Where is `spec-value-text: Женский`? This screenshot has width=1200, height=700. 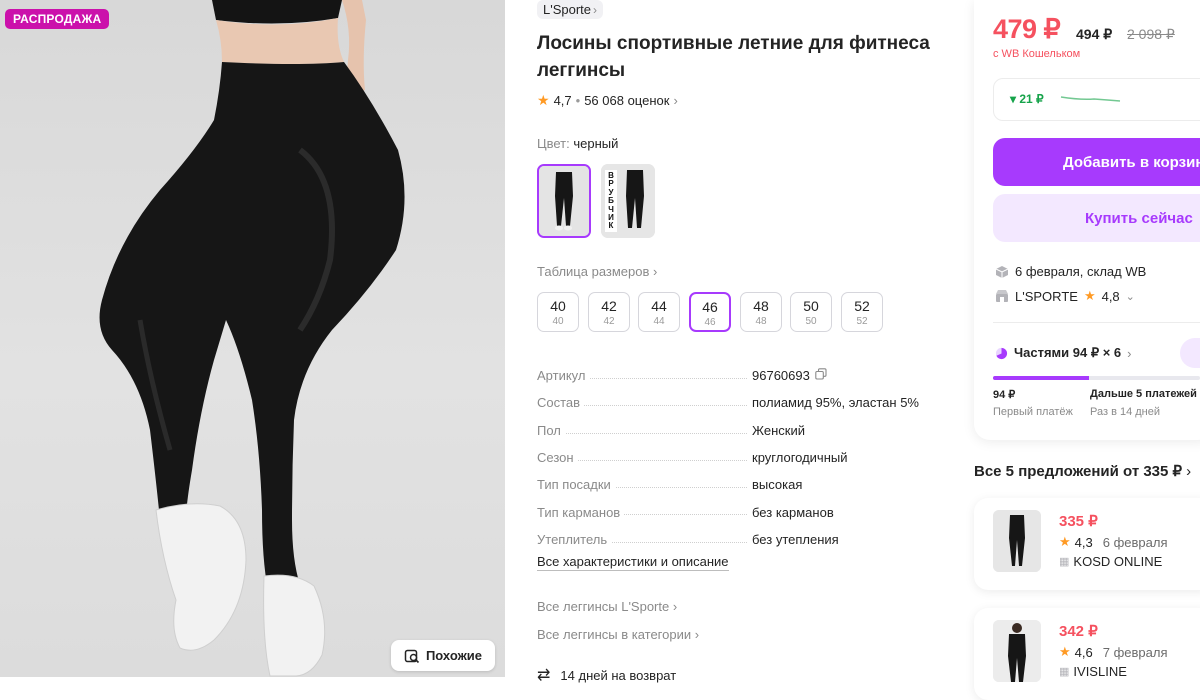 spec-value-text: Женский is located at coordinates (778, 430).